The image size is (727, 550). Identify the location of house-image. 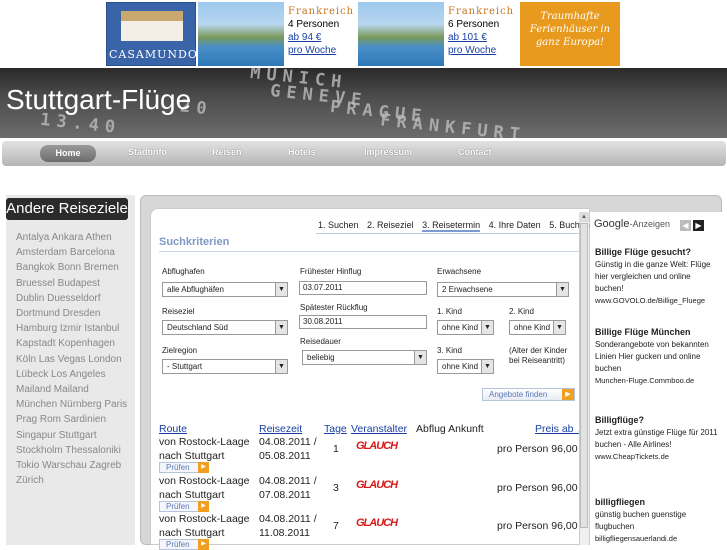
(152, 26).